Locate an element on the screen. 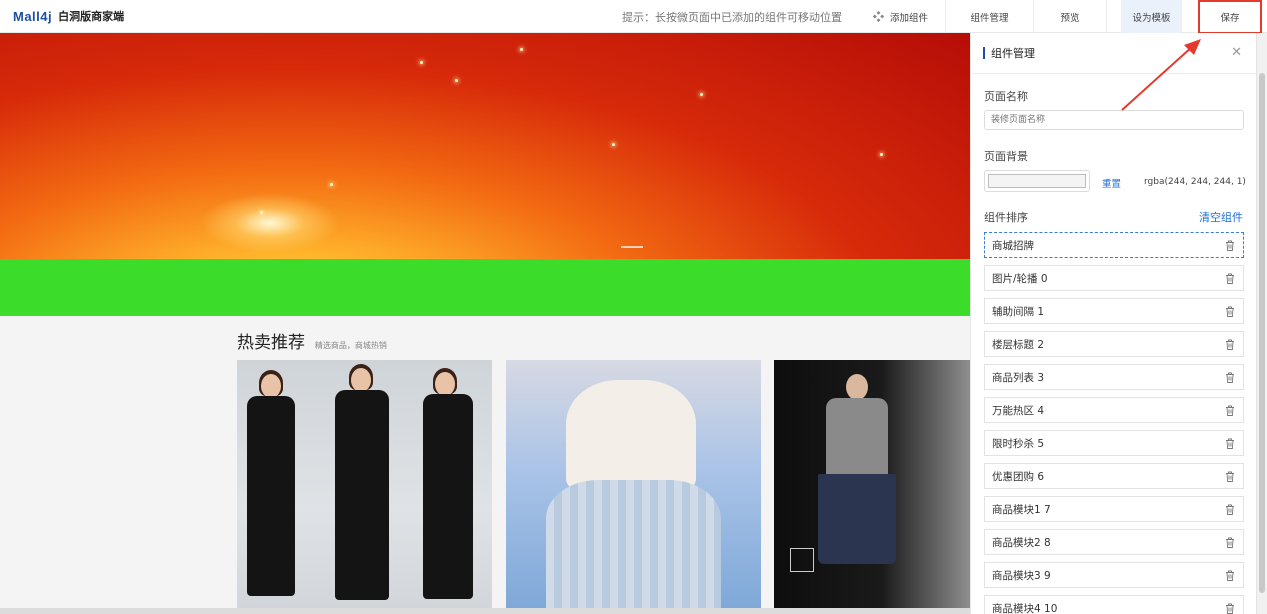  component-sort-label: 组件排序 is located at coordinates (1006, 217).